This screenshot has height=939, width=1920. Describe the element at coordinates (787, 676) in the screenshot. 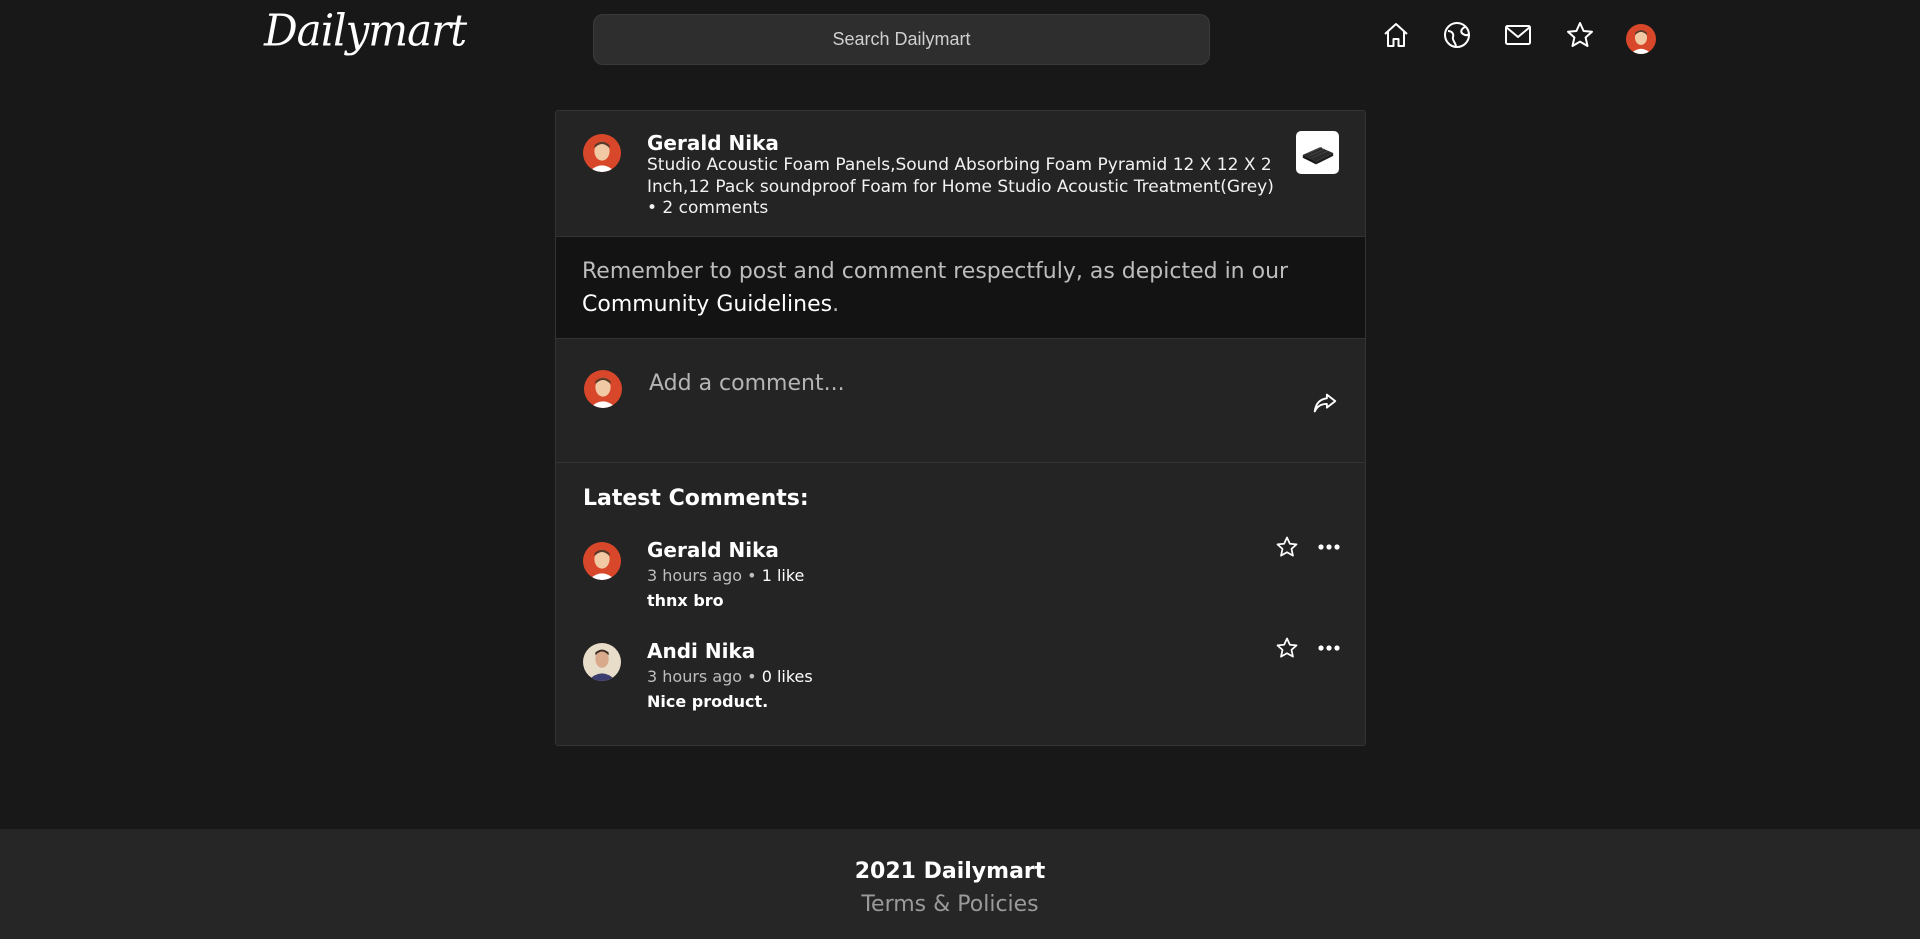

I see `comment-likes: 0 likes` at that location.